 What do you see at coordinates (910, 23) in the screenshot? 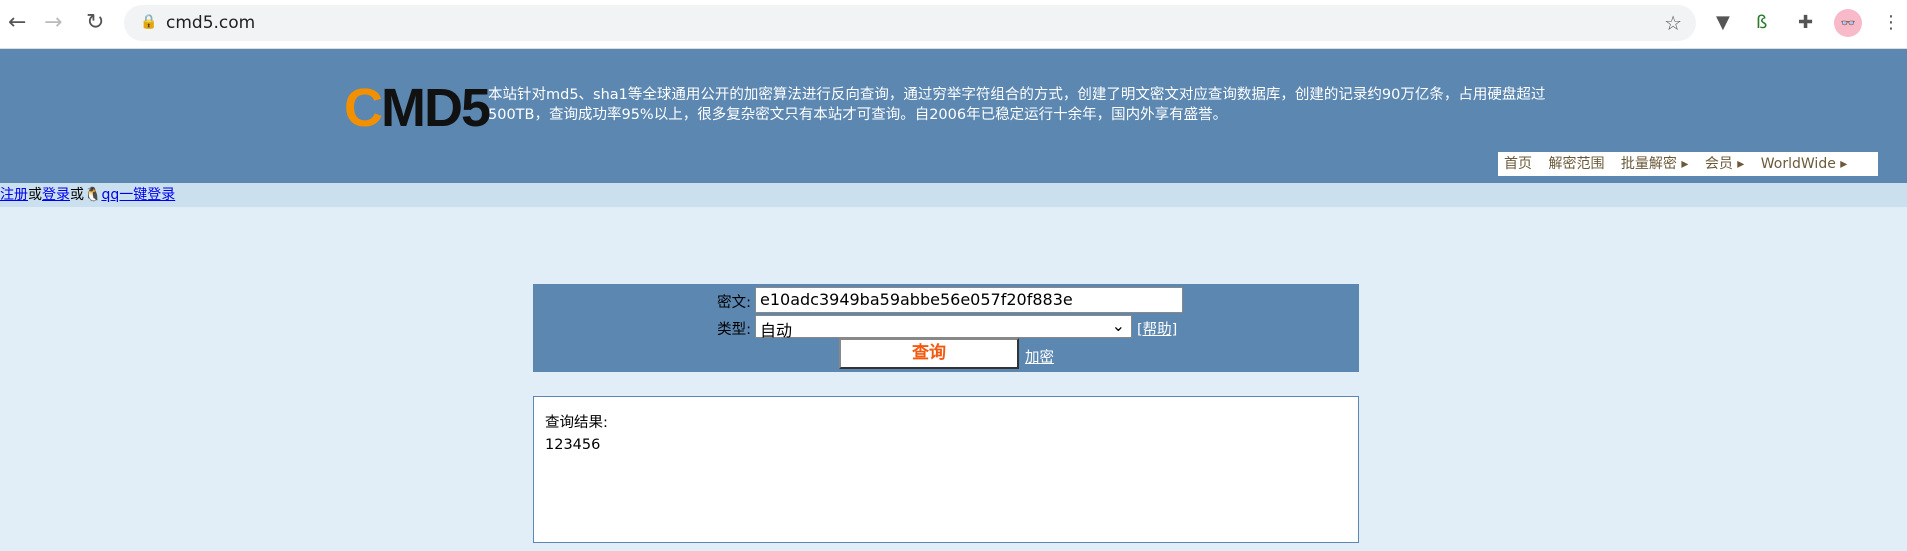
I see `address-bar: 🔒 cmd5.com ☆` at bounding box center [910, 23].